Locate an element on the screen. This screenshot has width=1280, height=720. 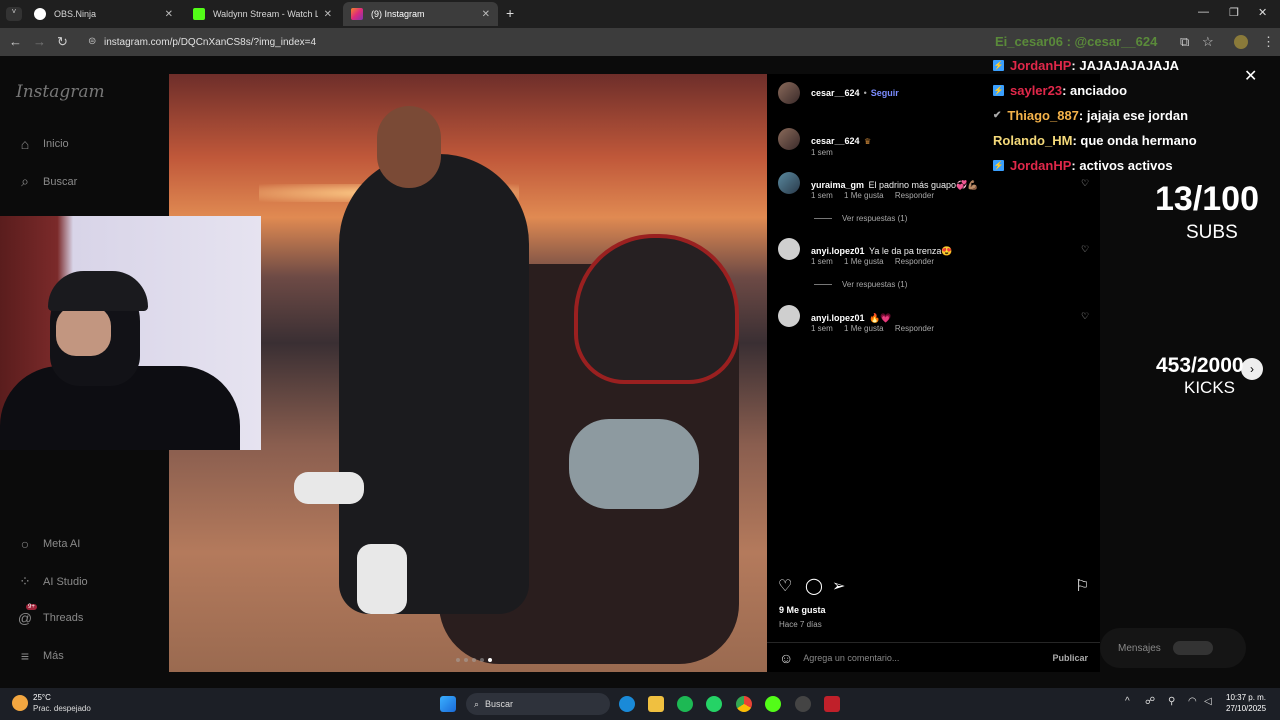
like-count: 9 Me gusta is located at coordinates (802, 610).